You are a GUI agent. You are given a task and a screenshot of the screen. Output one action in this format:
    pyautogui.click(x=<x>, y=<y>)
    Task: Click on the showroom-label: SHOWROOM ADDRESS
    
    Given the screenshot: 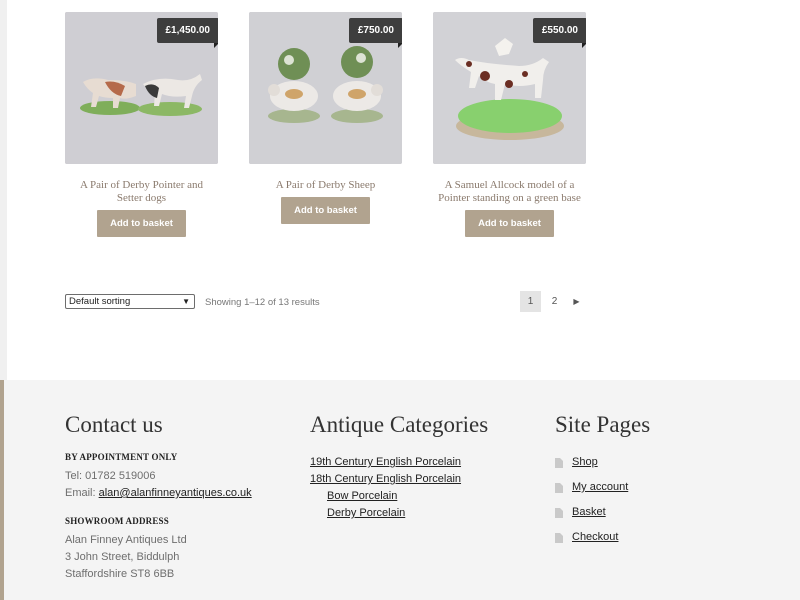 What is the action you would take?
    pyautogui.click(x=117, y=521)
    